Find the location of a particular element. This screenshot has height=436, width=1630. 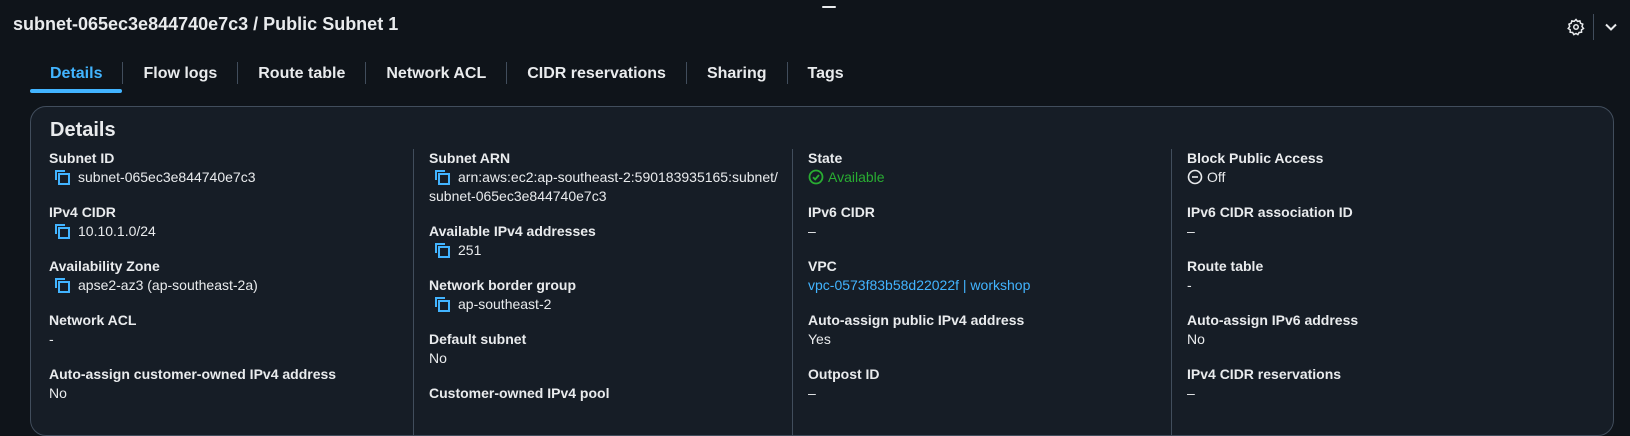

subnet-arn-value-line2: subnet-065ec3e844740e7c3 is located at coordinates (518, 196).